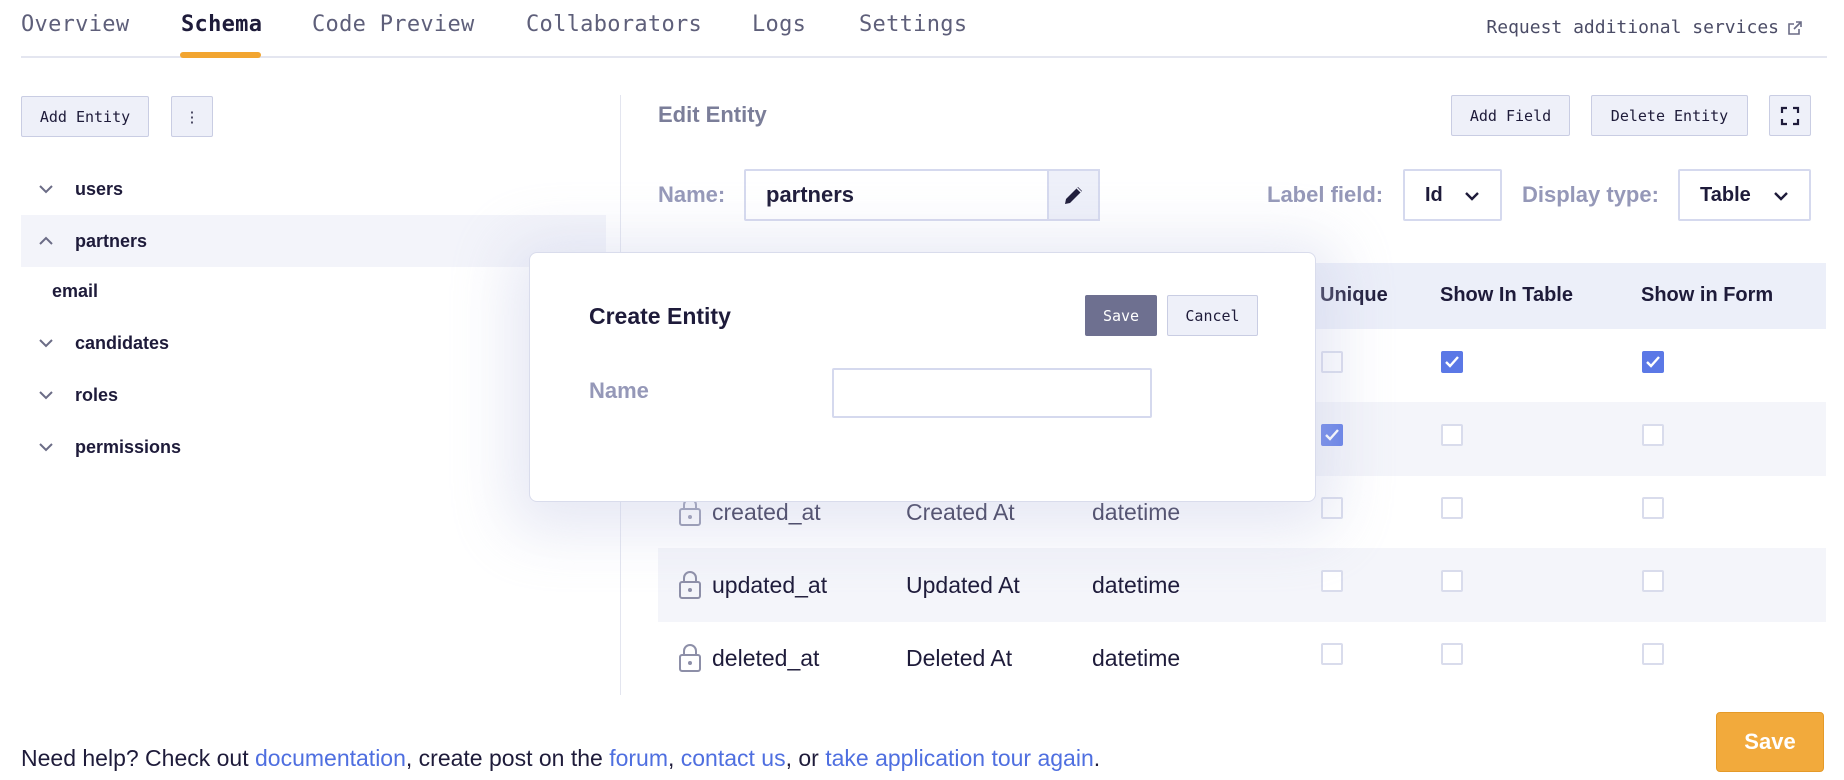  I want to click on help-sep: ,, so click(674, 758).